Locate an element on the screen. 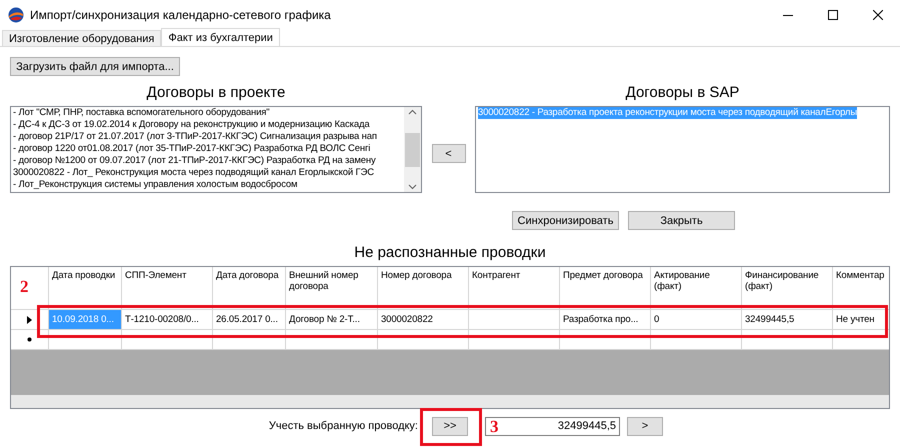  sync-button: Синхронизировать is located at coordinates (565, 220).